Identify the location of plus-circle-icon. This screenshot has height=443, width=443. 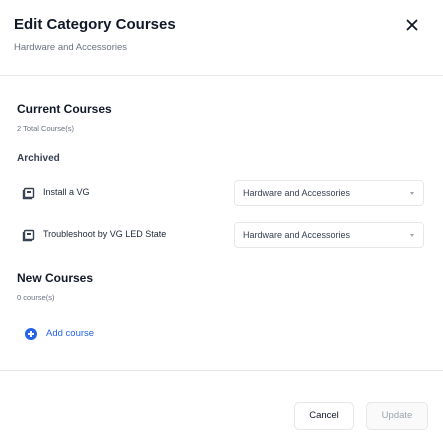
(31, 334).